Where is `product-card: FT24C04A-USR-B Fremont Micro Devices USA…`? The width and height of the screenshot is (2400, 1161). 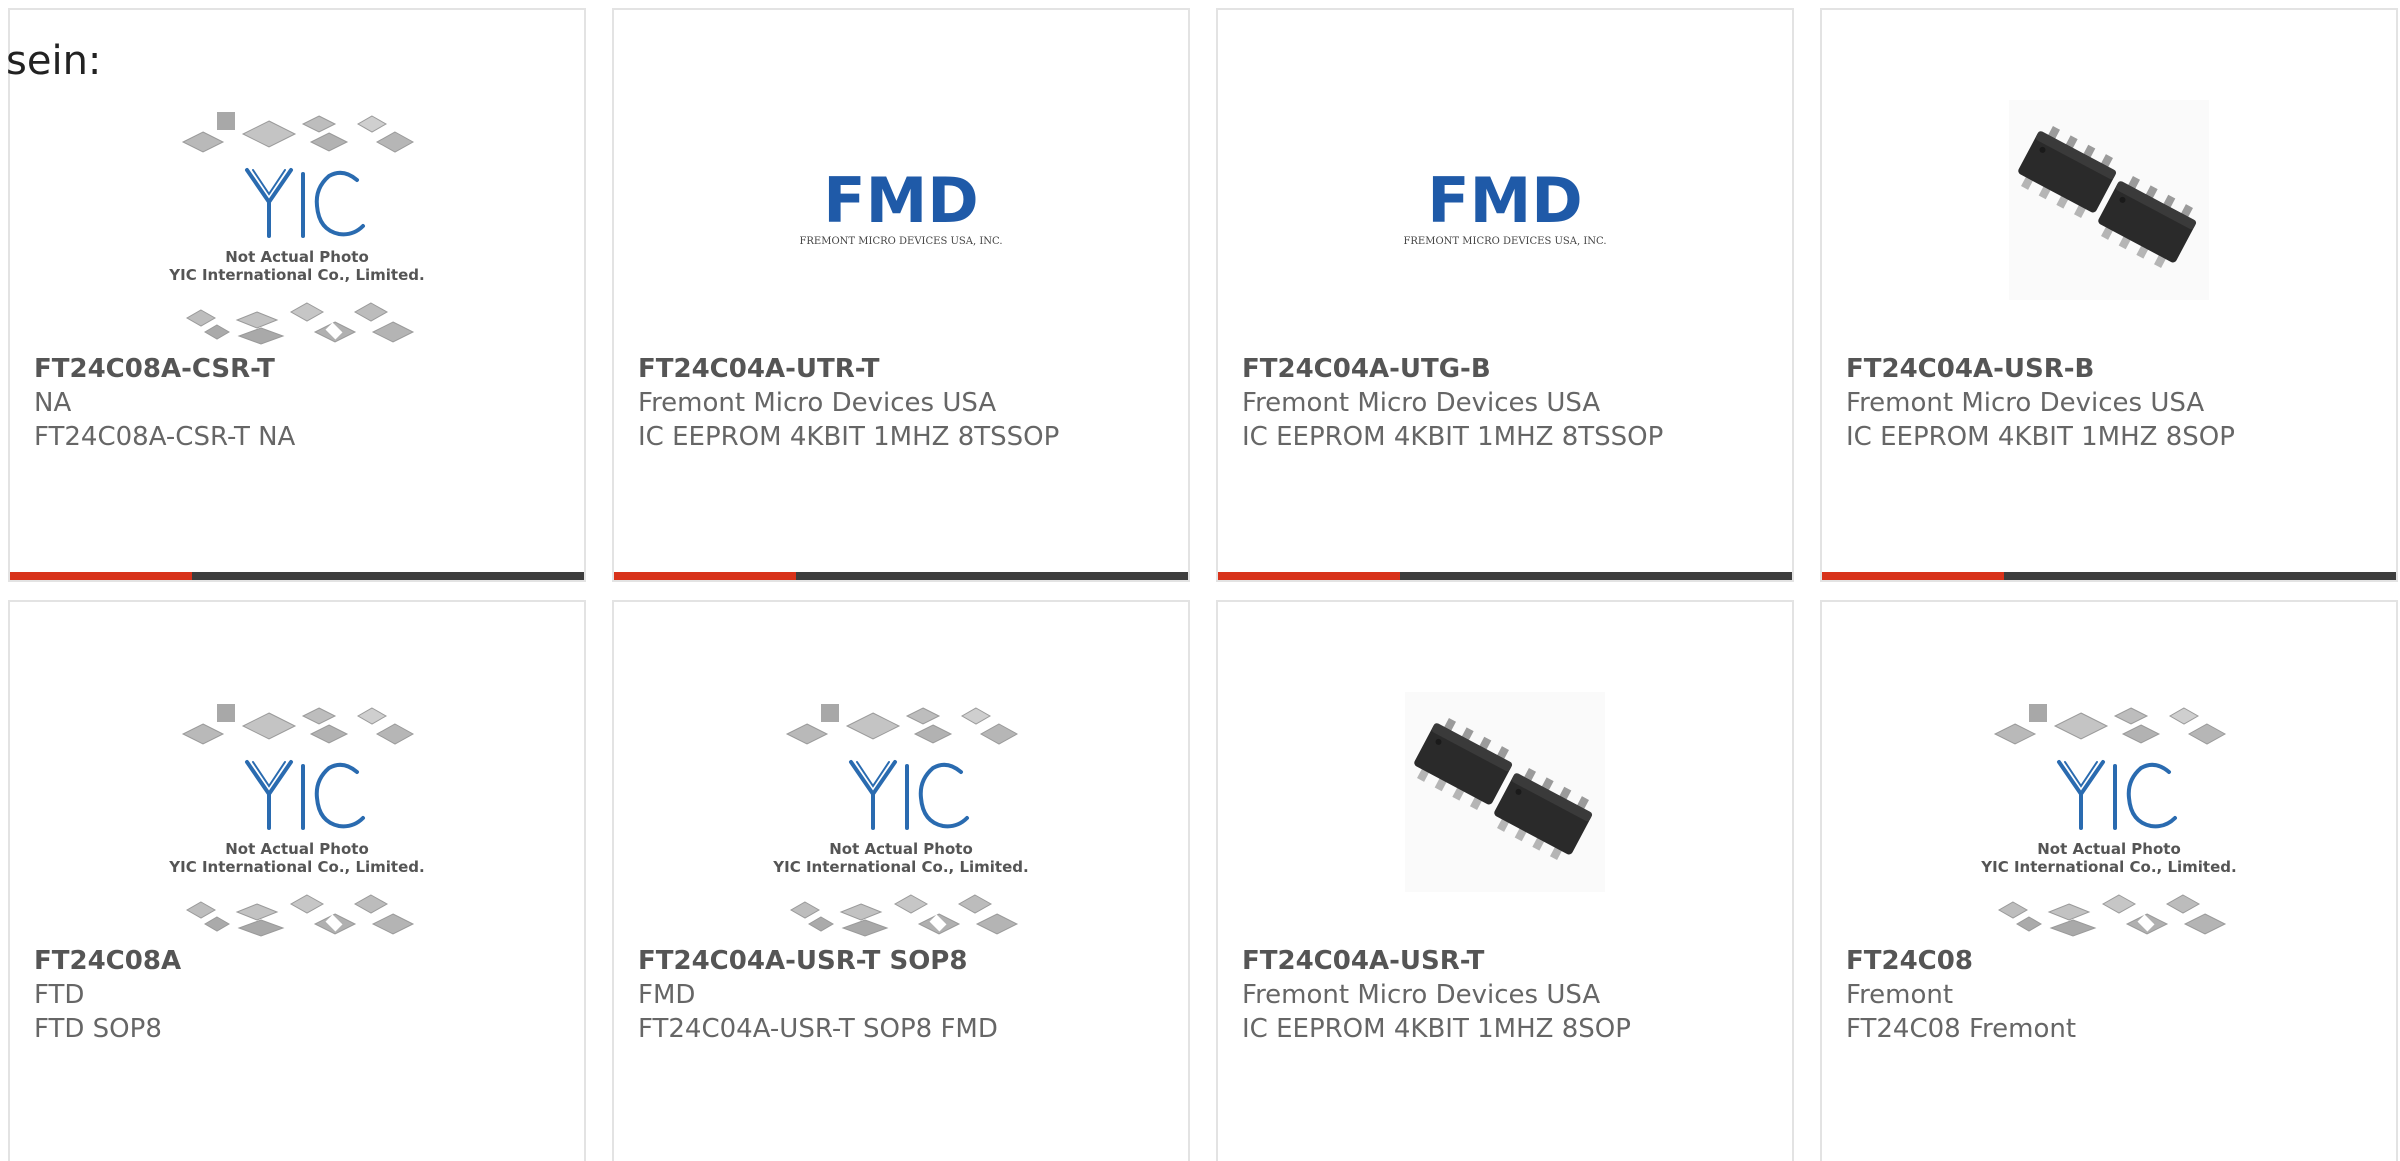 product-card: FT24C04A-USR-B Fremont Micro Devices USA… is located at coordinates (2109, 295).